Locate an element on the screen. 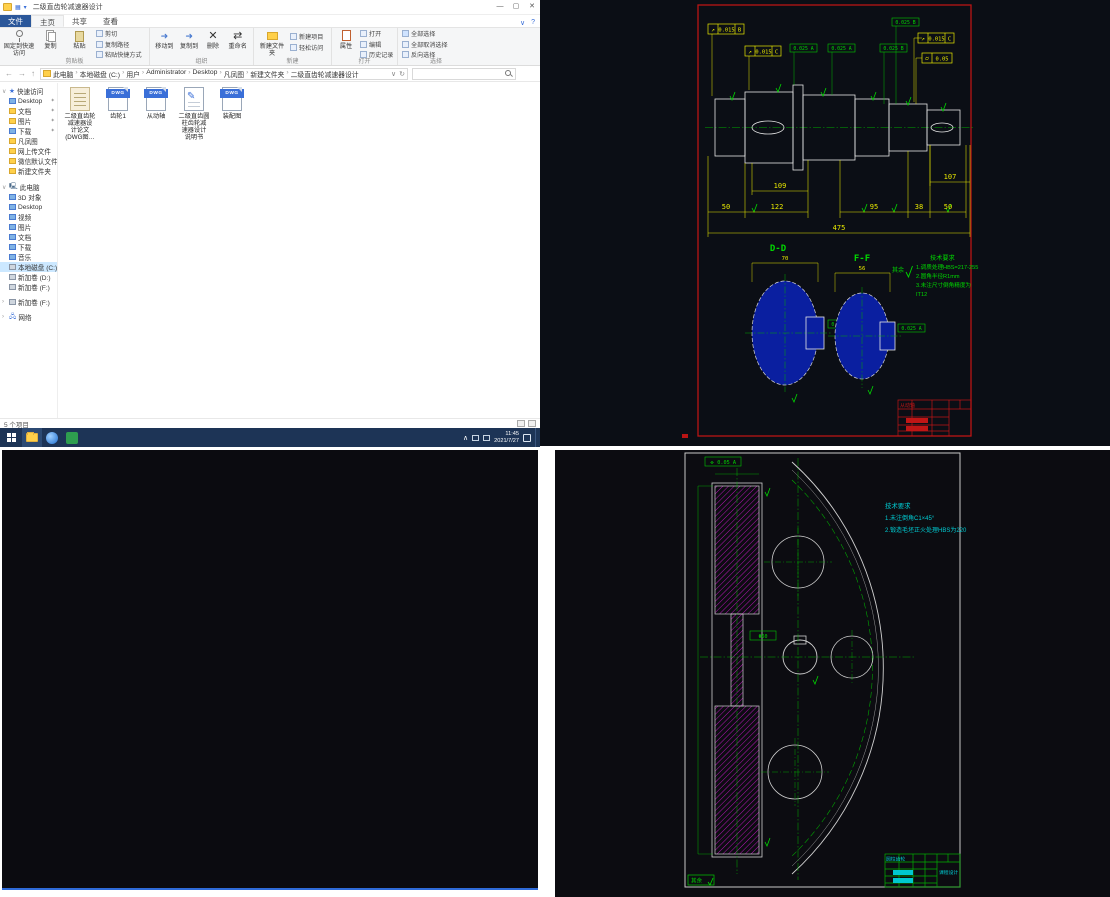 Image resolution: width=1110 pixels, height=897 pixels. sidebar-item-folder-d: 新建文件夹 is located at coordinates (28, 171).